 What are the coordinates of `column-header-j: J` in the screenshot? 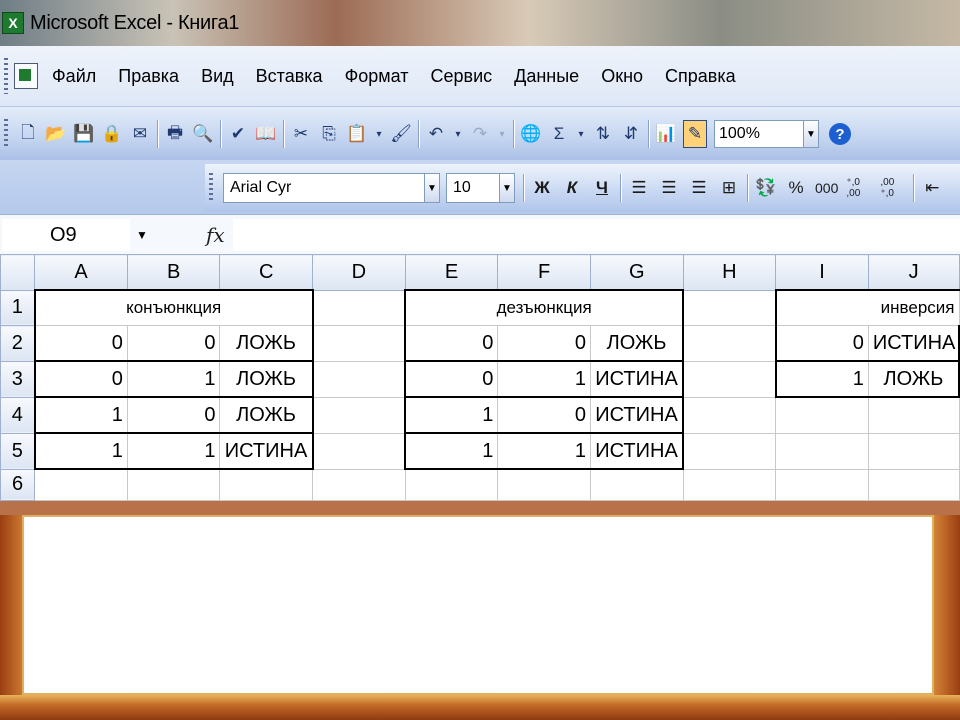 It's located at (913, 272).